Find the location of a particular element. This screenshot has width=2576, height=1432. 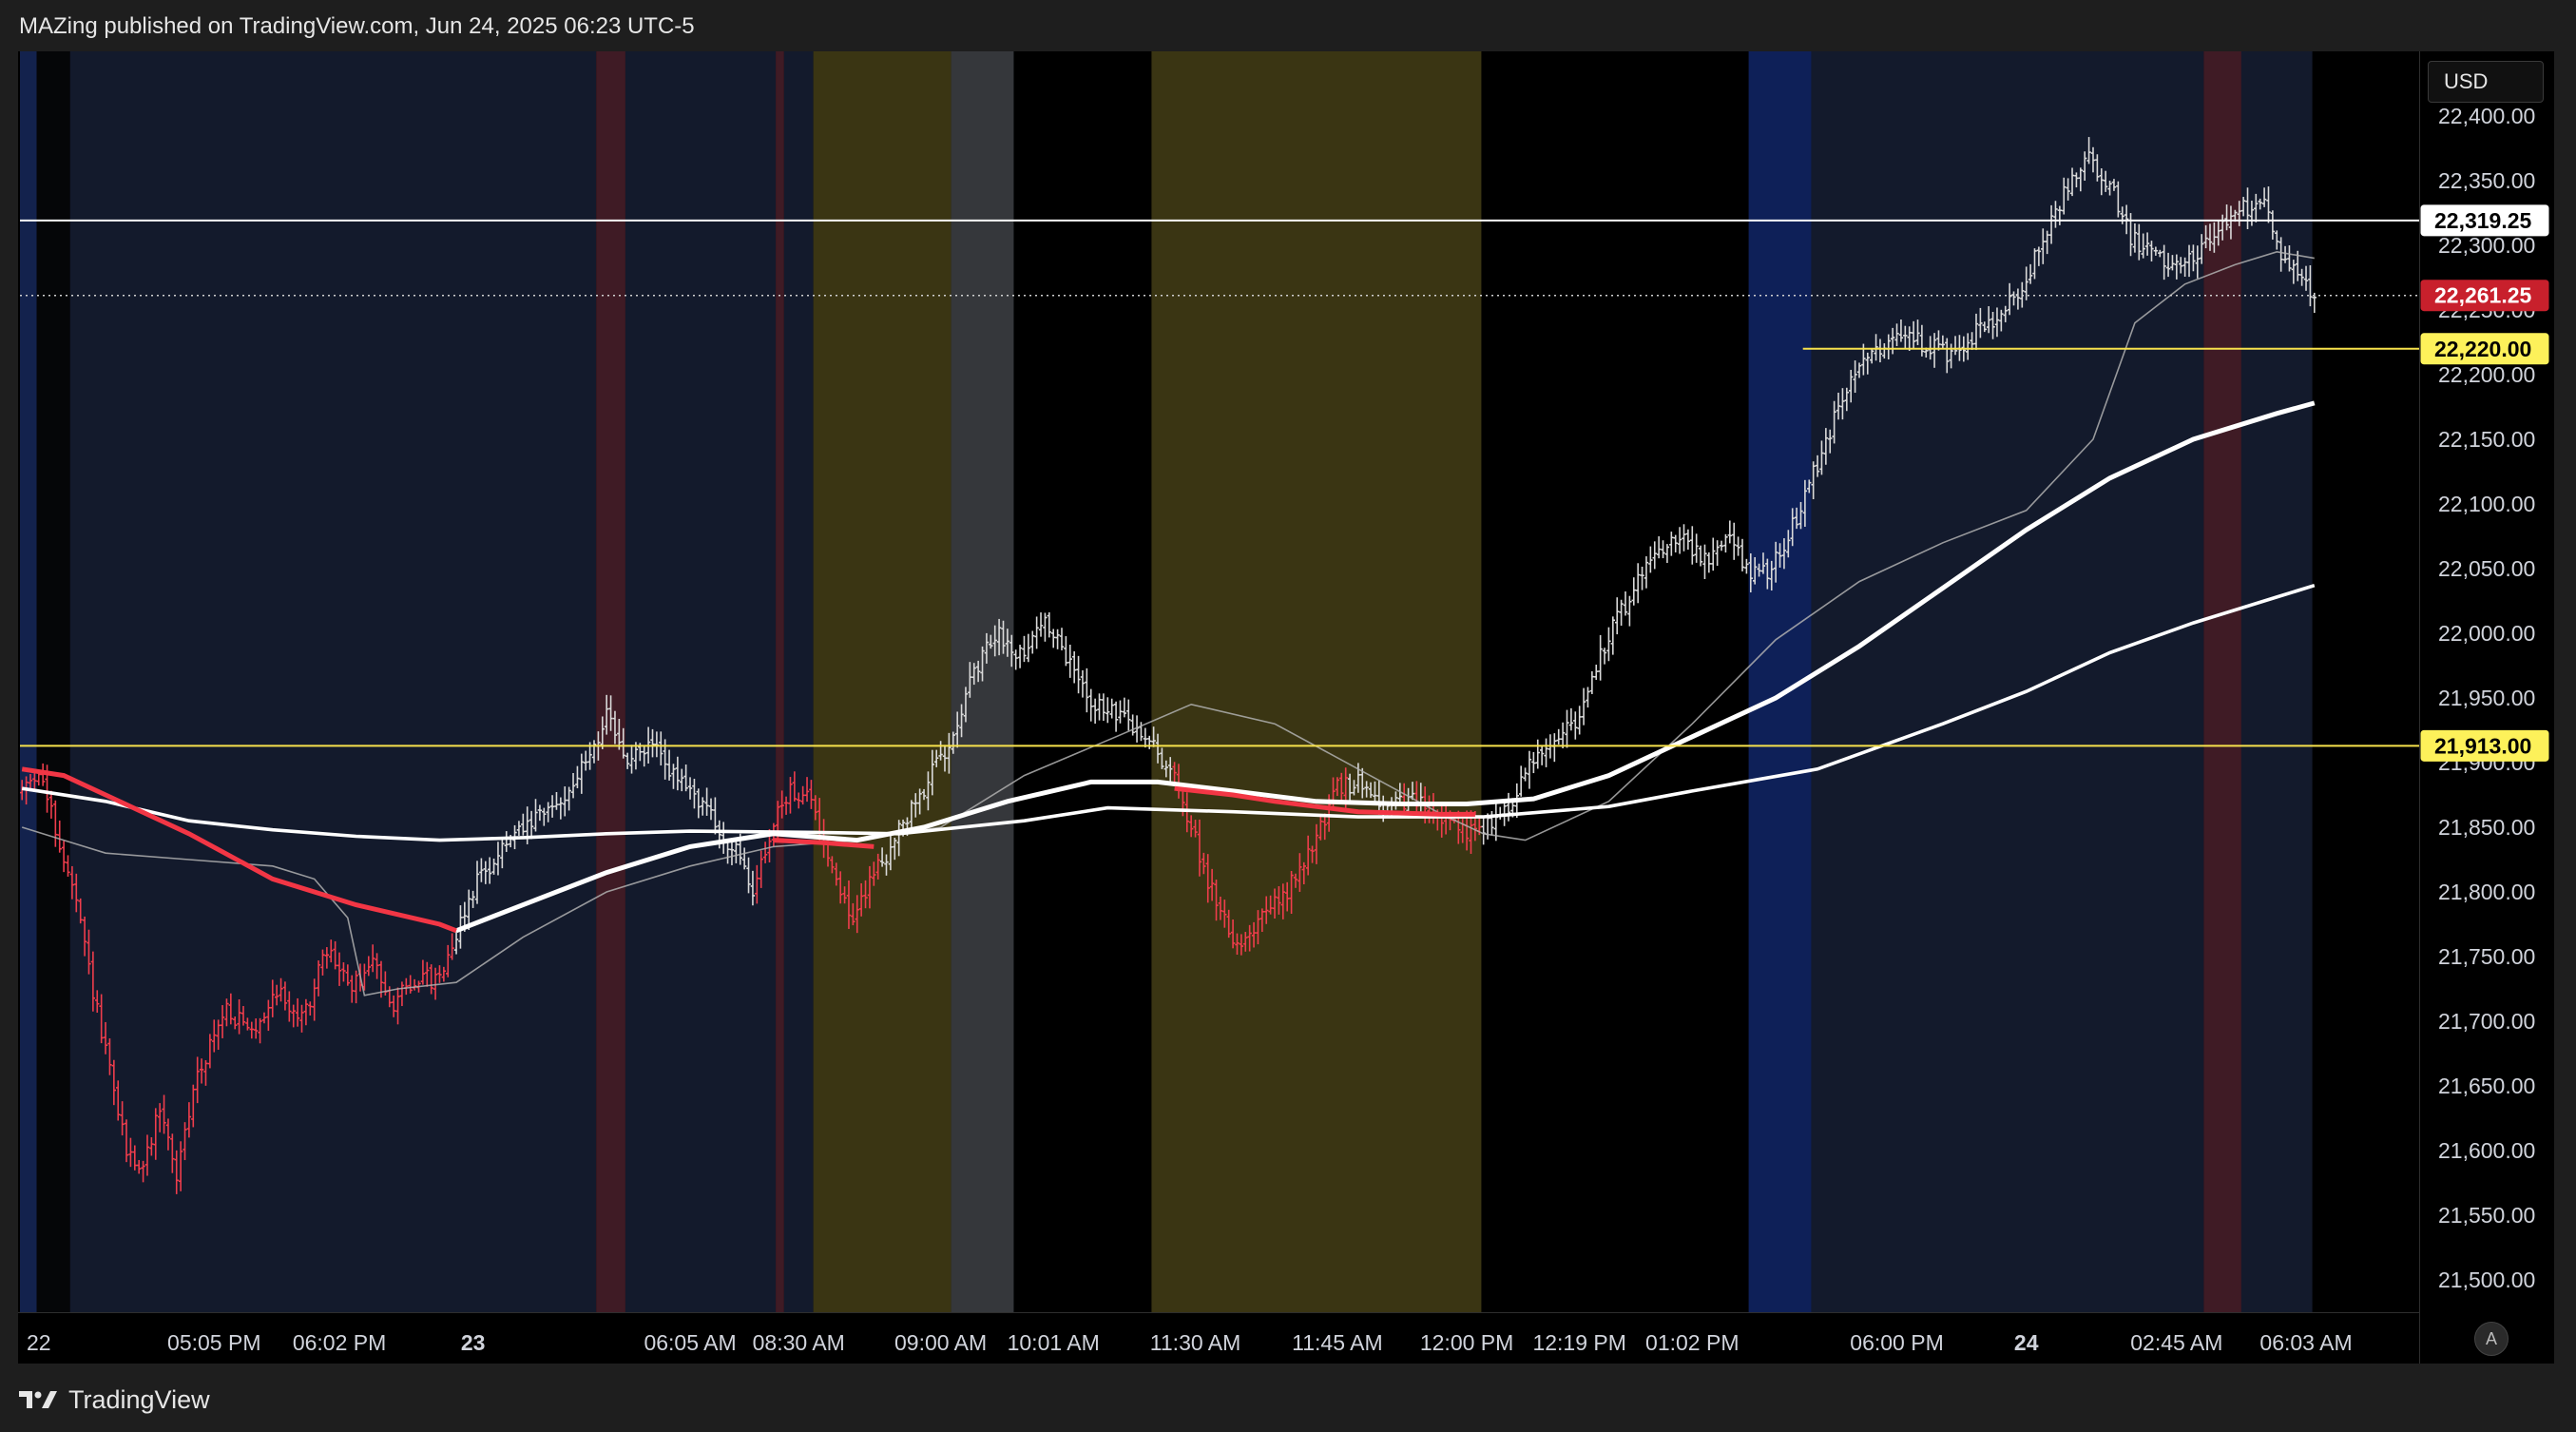

tradingview-logo-icon is located at coordinates (38, 1399).